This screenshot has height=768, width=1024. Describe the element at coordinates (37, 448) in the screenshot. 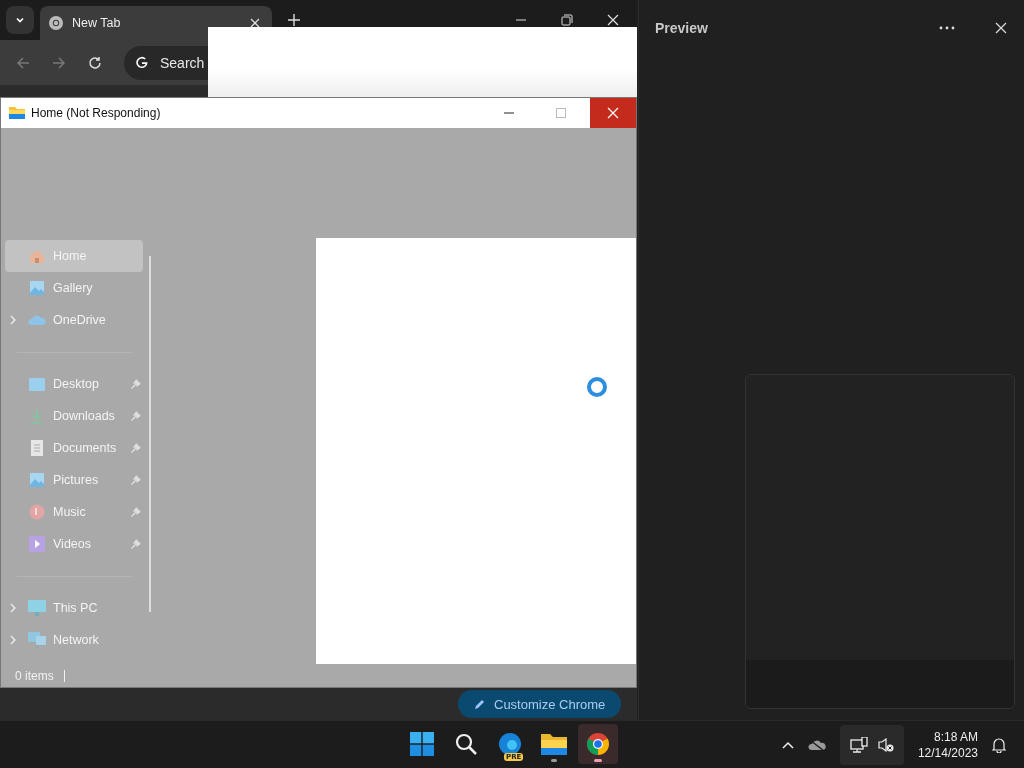

I see `document-icon` at that location.